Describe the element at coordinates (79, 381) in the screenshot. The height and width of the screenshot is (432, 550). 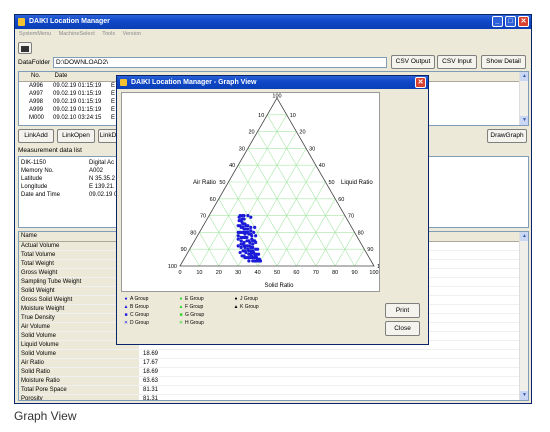
I see `property-name: Moisture Ratio` at that location.